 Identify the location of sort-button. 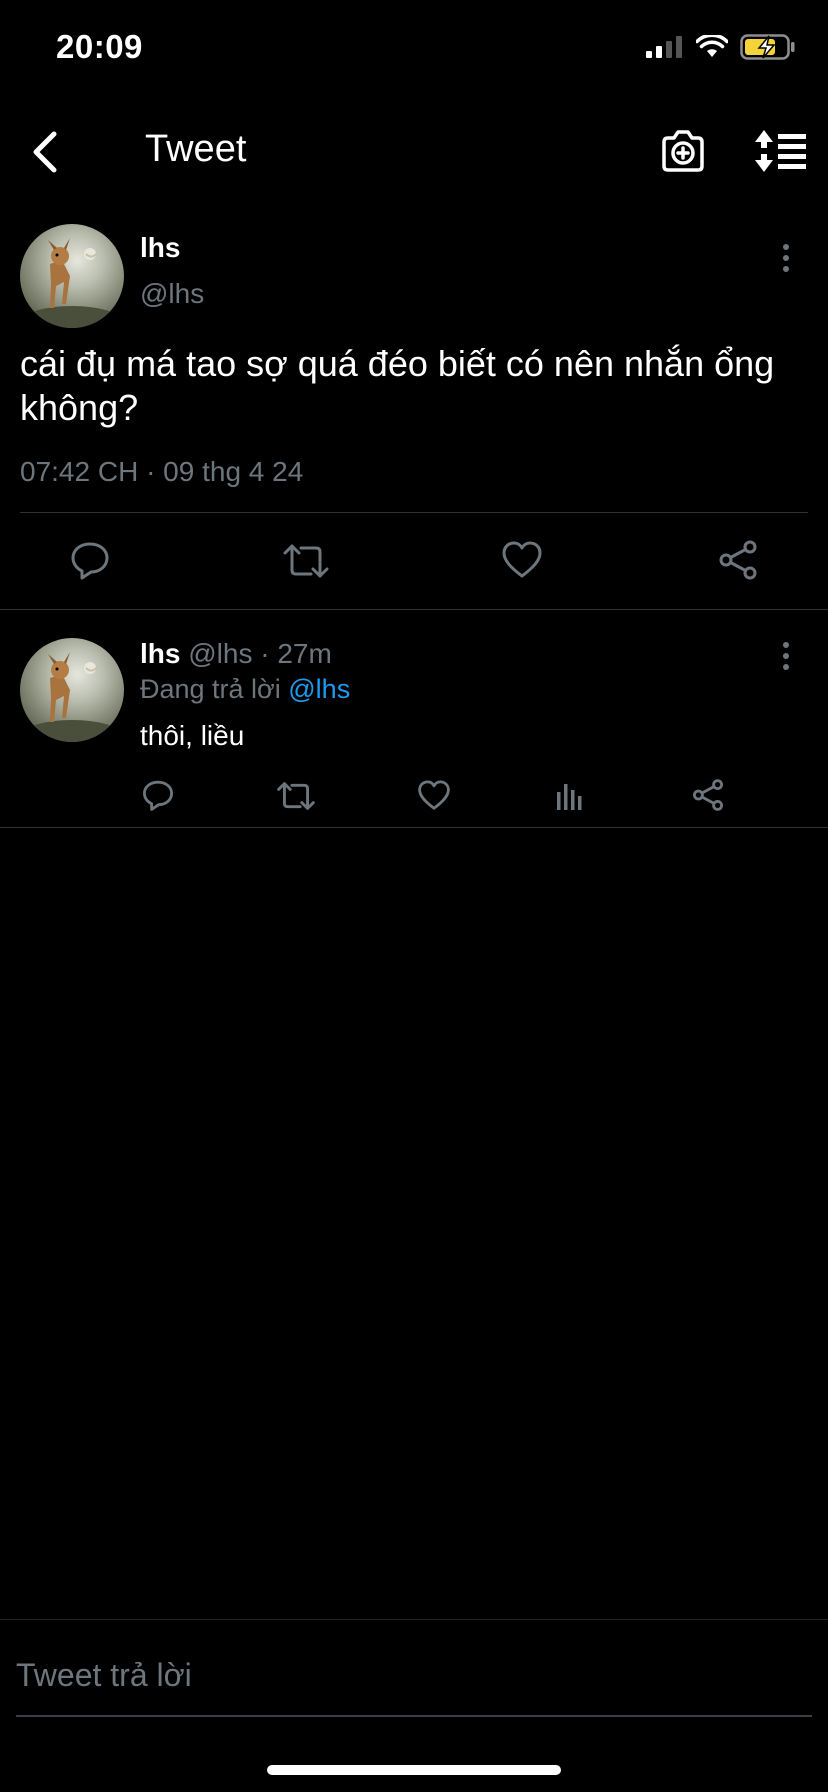
(781, 151).